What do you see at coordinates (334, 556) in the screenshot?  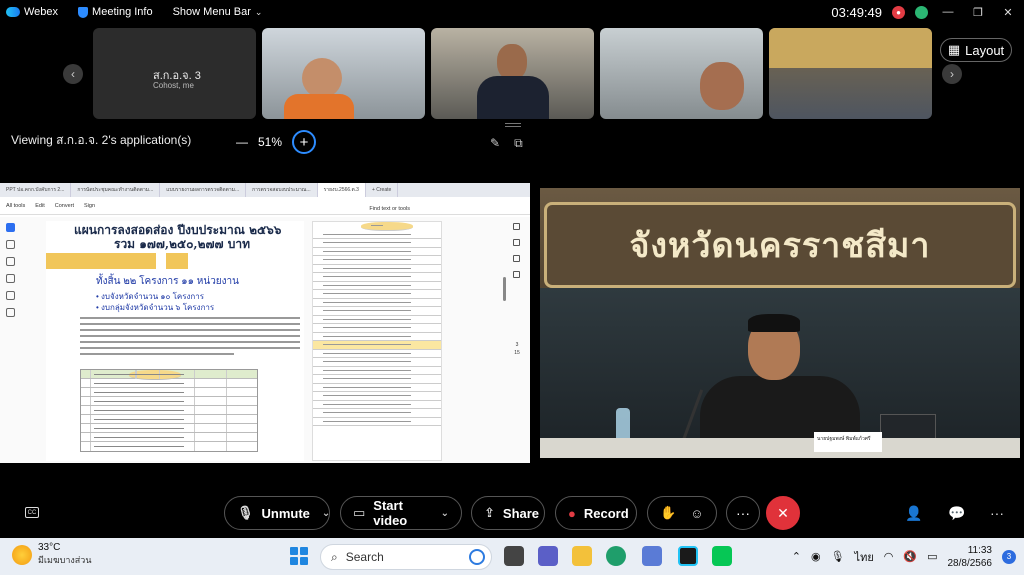 I see `search-icon: ⌕` at bounding box center [334, 556].